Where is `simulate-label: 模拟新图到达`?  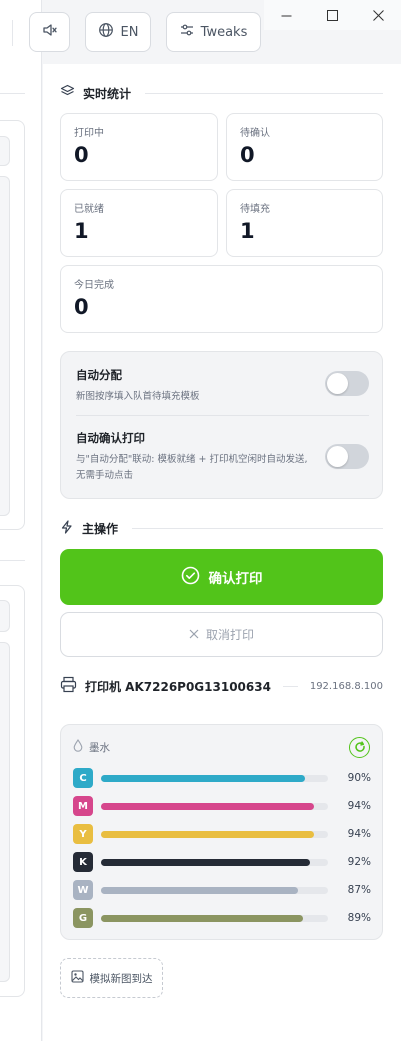 simulate-label: 模拟新图到达 is located at coordinates (121, 978).